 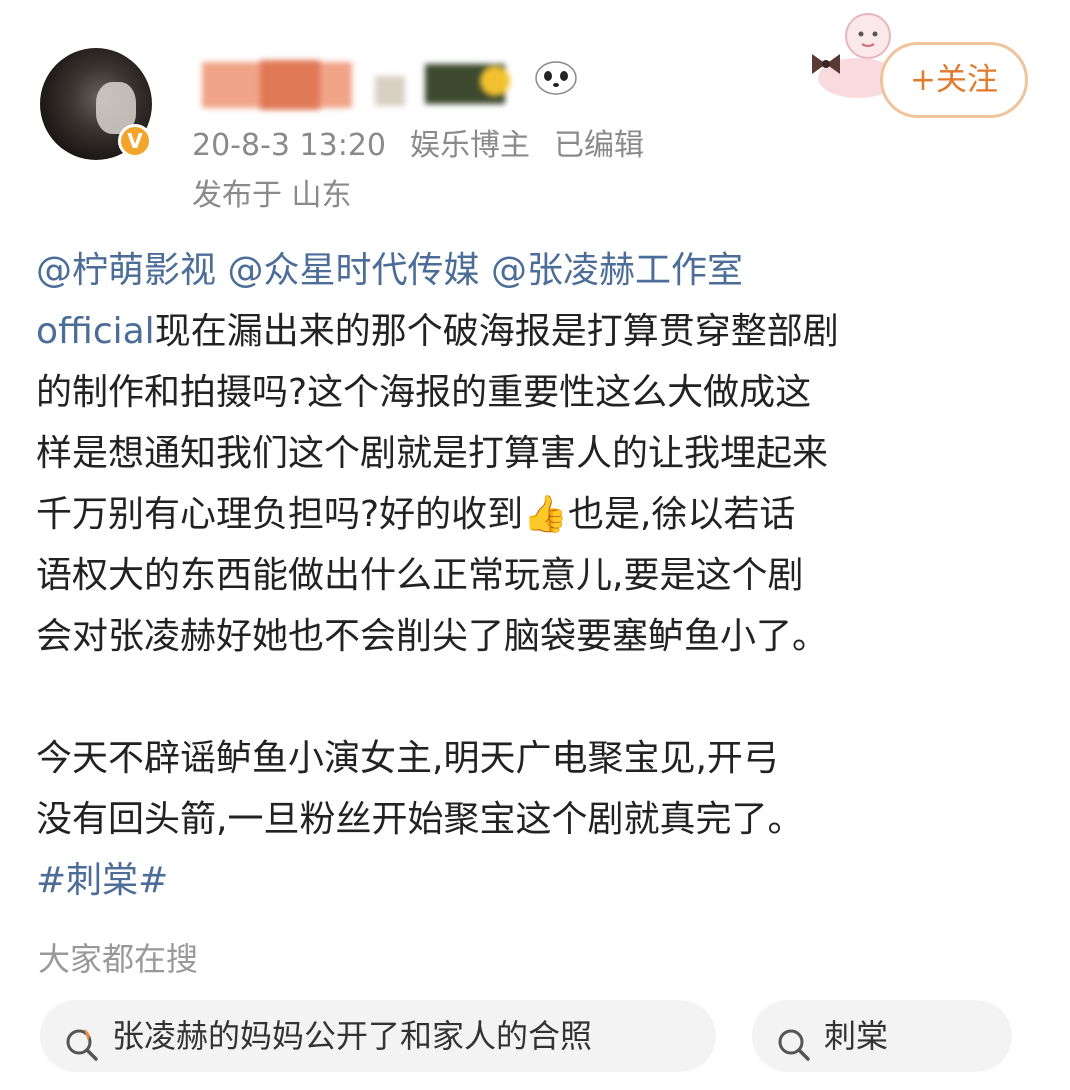 I want to click on post-line-1: @柠萌影视 @众星时代传媒 @张凌赫工作室, so click(x=536, y=270).